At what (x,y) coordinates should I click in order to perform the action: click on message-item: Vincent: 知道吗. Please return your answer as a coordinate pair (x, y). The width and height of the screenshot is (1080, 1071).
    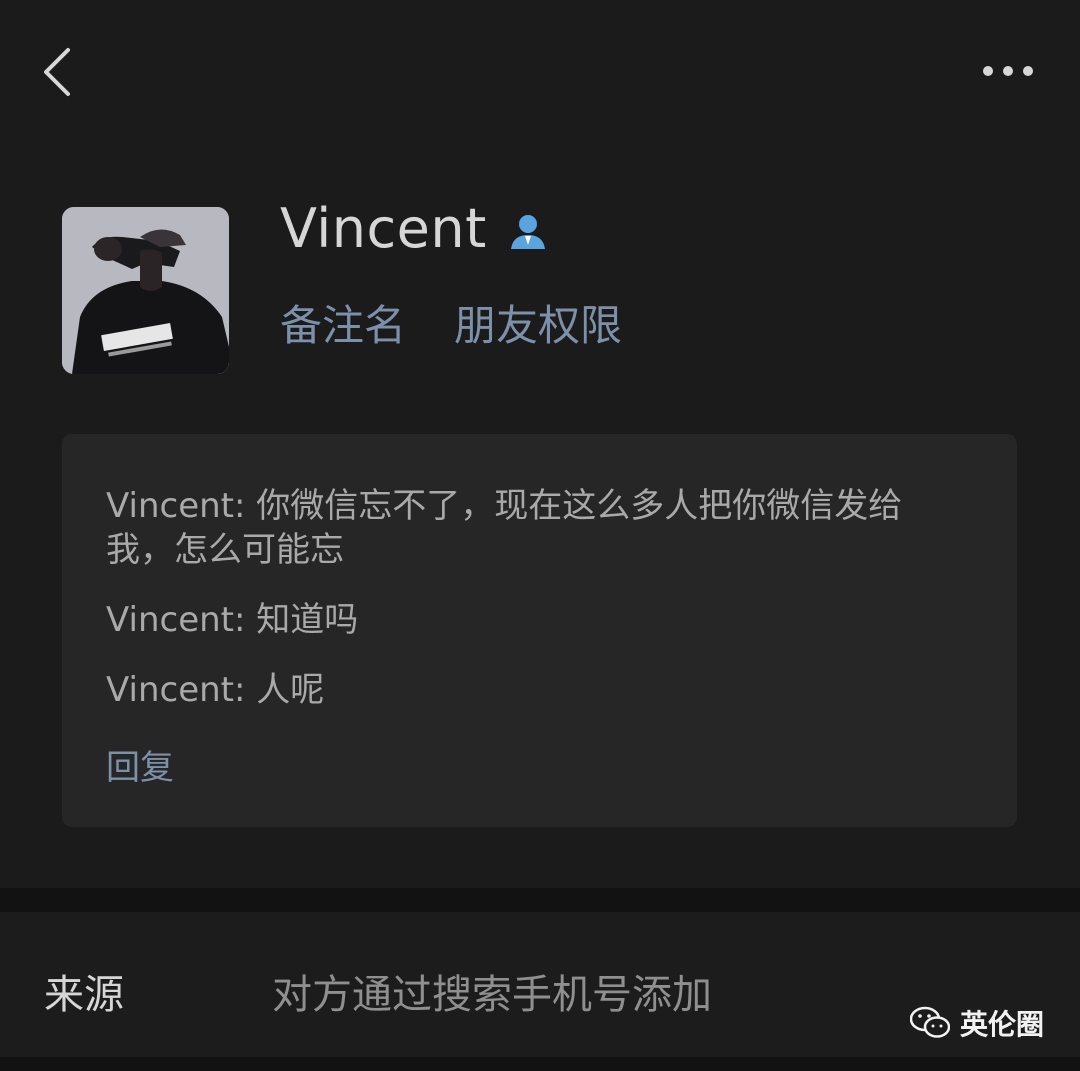
    Looking at the image, I should click on (232, 620).